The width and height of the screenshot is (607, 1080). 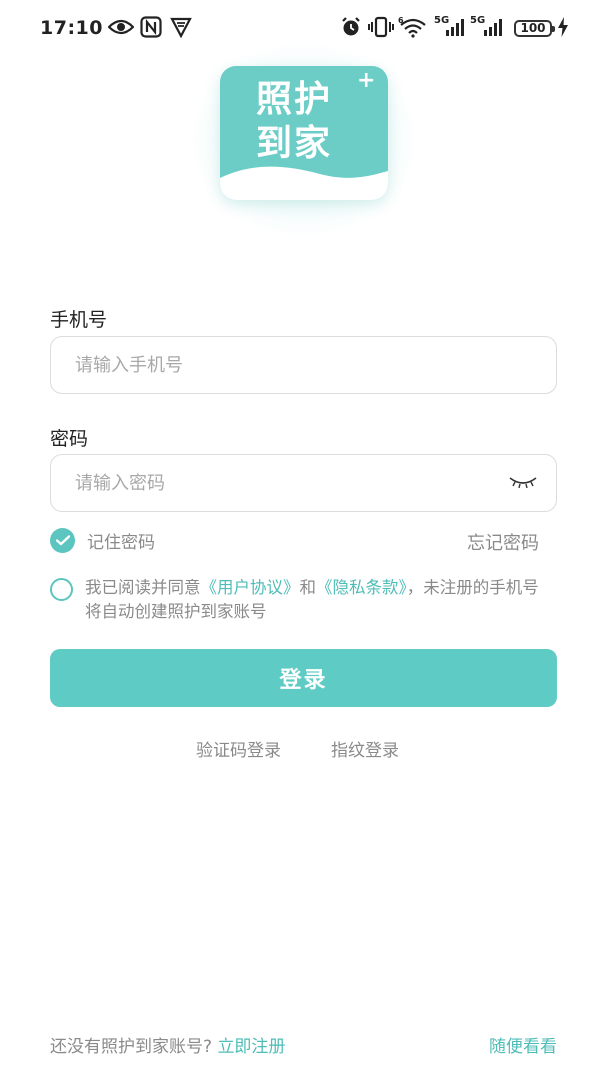 I want to click on password-input, so click(x=285, y=483).